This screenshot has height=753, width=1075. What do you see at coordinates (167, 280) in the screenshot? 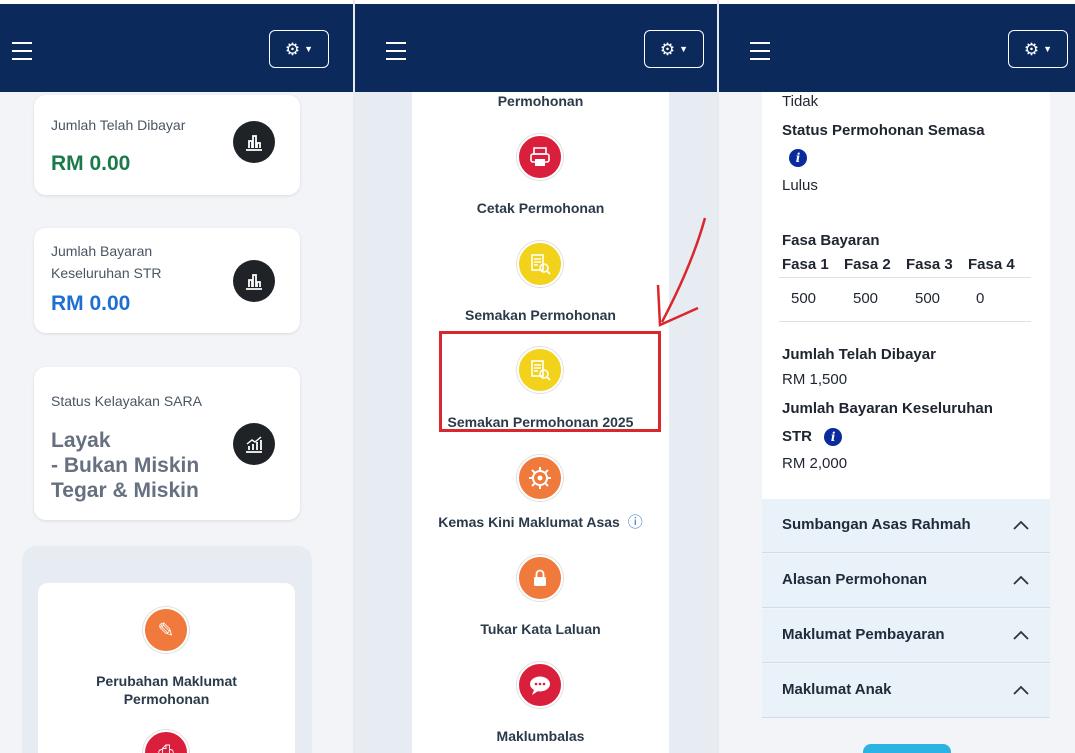
I see `total-amount-card: Jumlah Bayaran Keseluruhan STR RM 0.00` at bounding box center [167, 280].